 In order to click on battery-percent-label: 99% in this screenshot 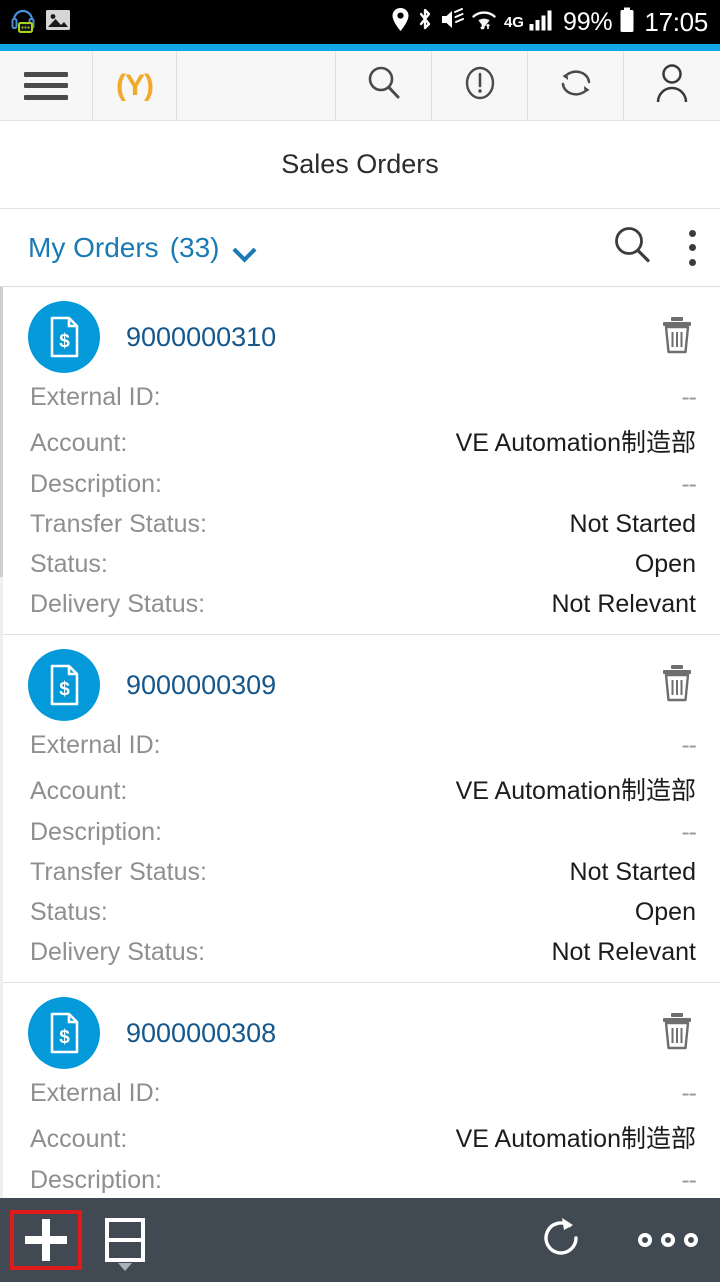, I will do `click(587, 21)`.